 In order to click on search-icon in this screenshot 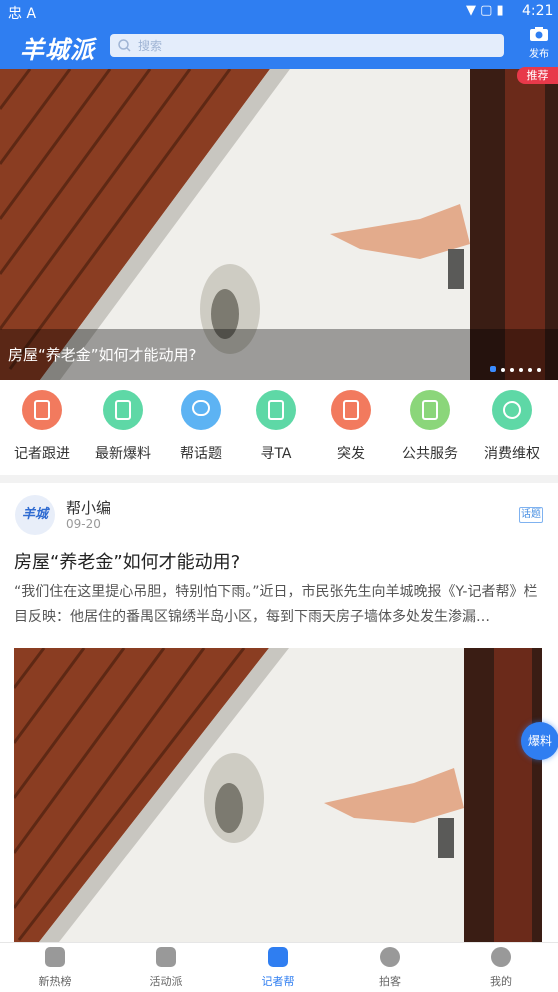, I will do `click(124, 45)`.